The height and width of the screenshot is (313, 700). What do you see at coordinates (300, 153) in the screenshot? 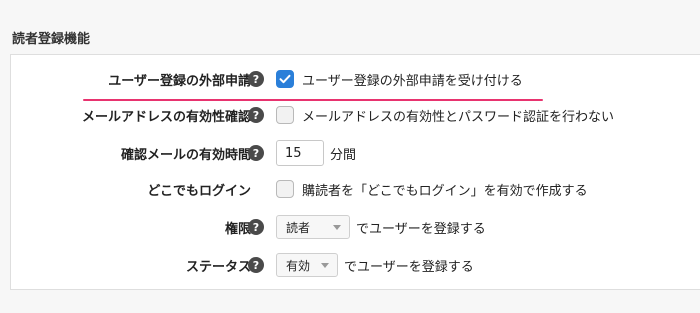
I see `expiry-minutes-input: 15` at bounding box center [300, 153].